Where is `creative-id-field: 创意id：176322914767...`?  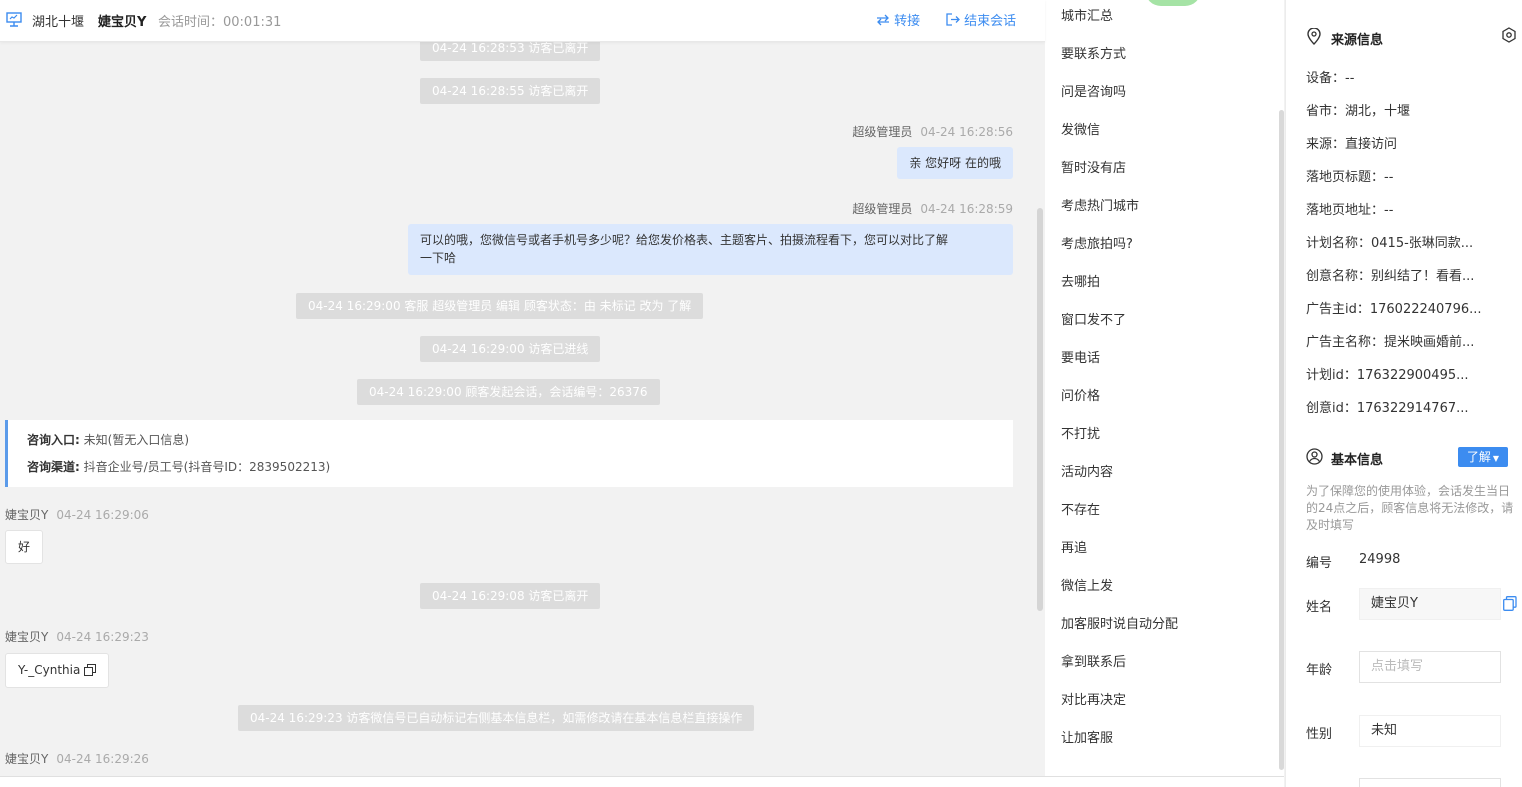
creative-id-field: 创意id：176322914767... is located at coordinates (1387, 408).